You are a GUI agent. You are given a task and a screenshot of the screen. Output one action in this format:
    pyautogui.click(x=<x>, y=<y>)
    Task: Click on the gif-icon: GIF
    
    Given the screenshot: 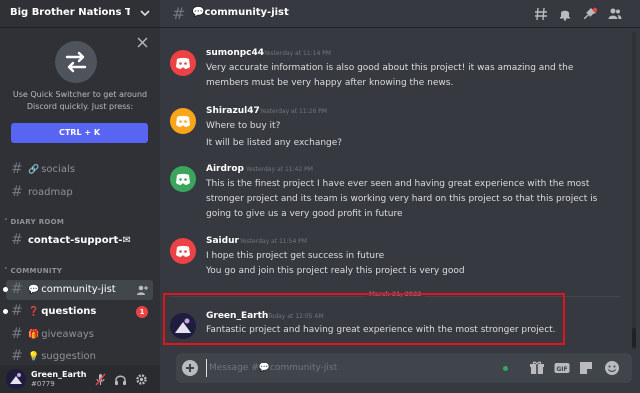 What is the action you would take?
    pyautogui.click(x=562, y=368)
    